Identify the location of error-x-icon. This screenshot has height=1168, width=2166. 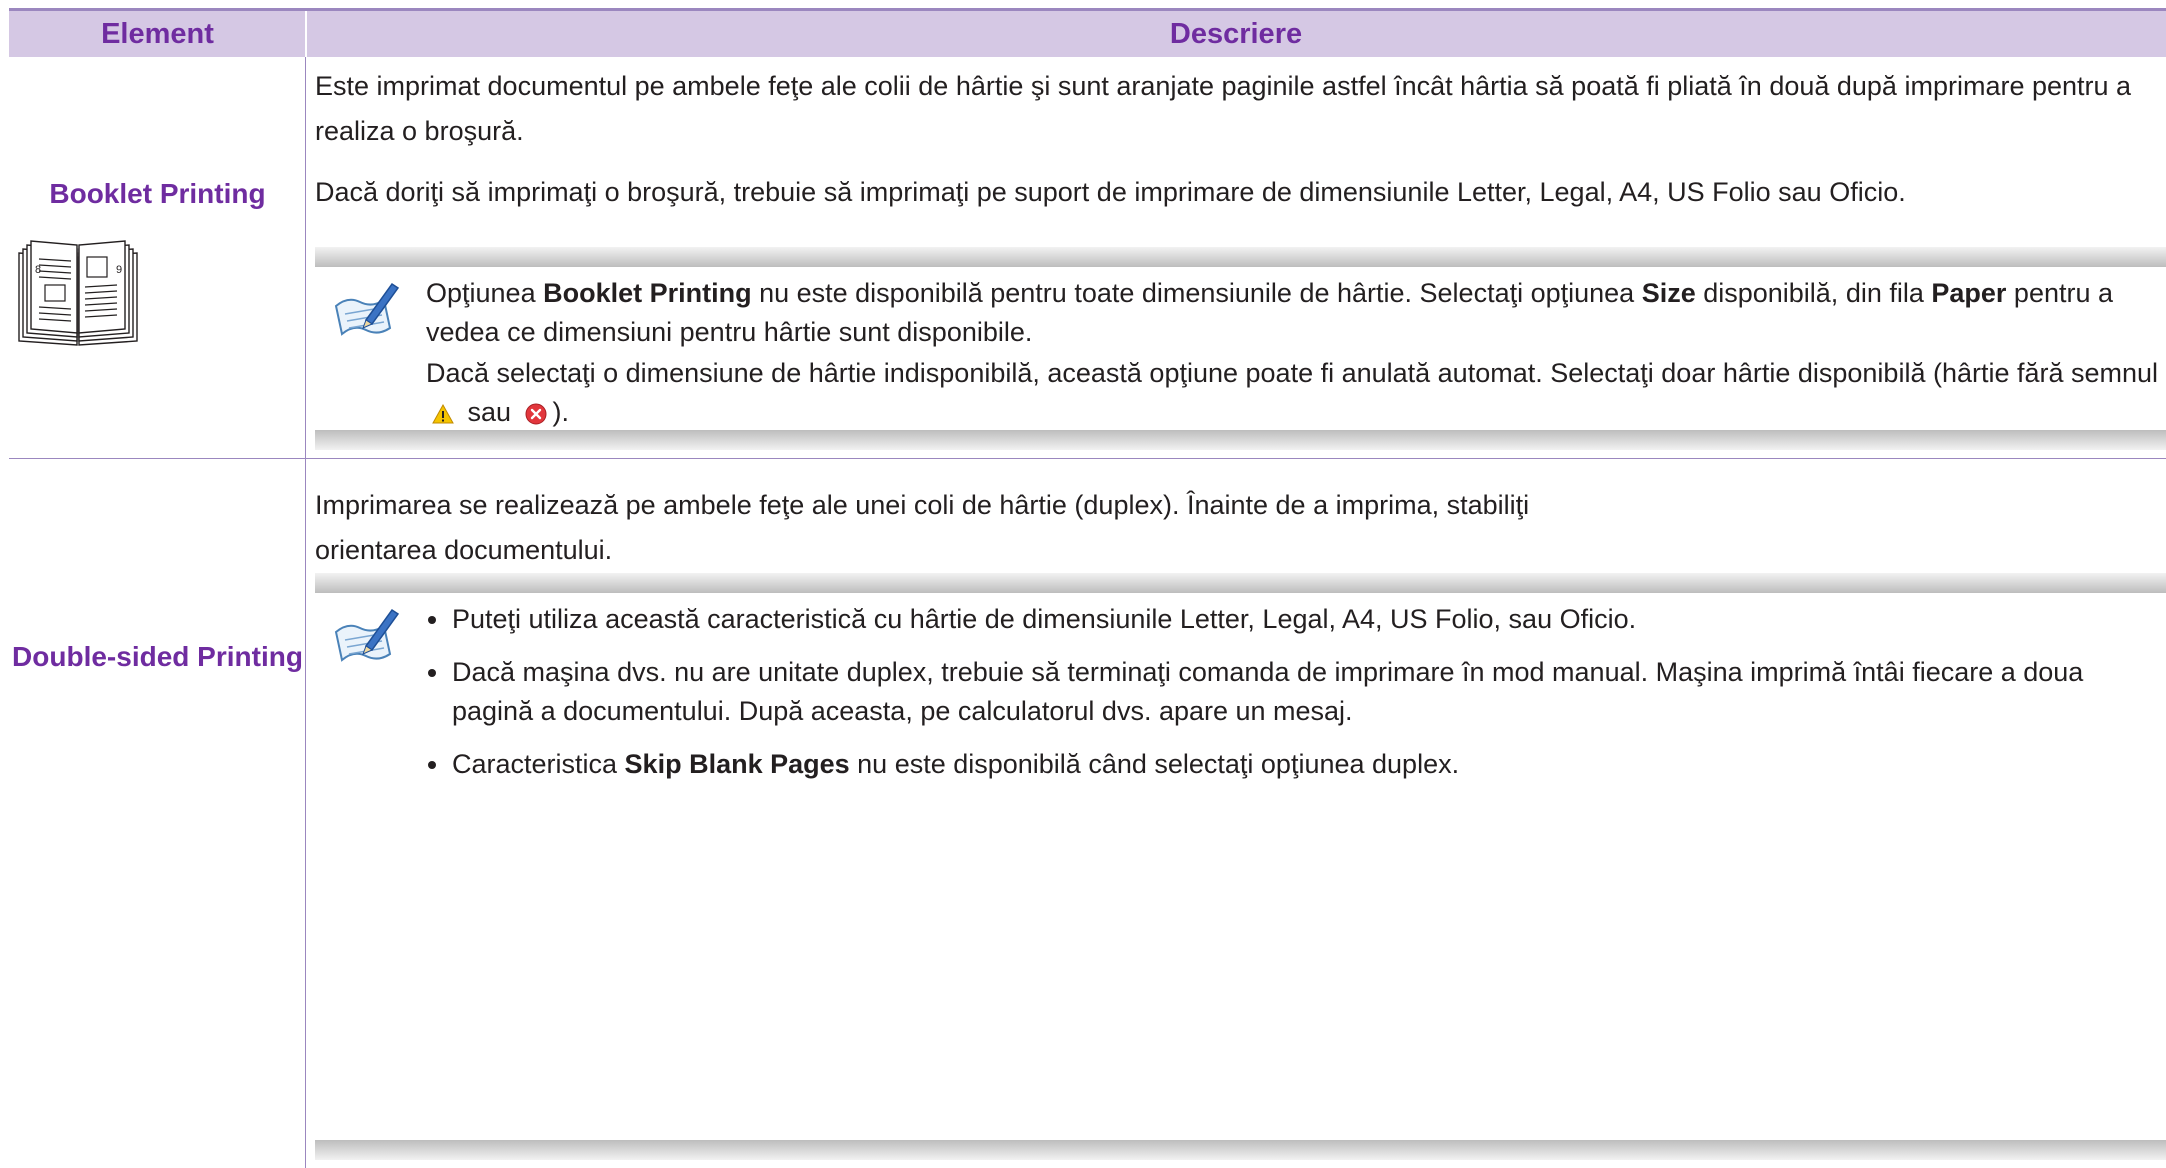
(536, 414).